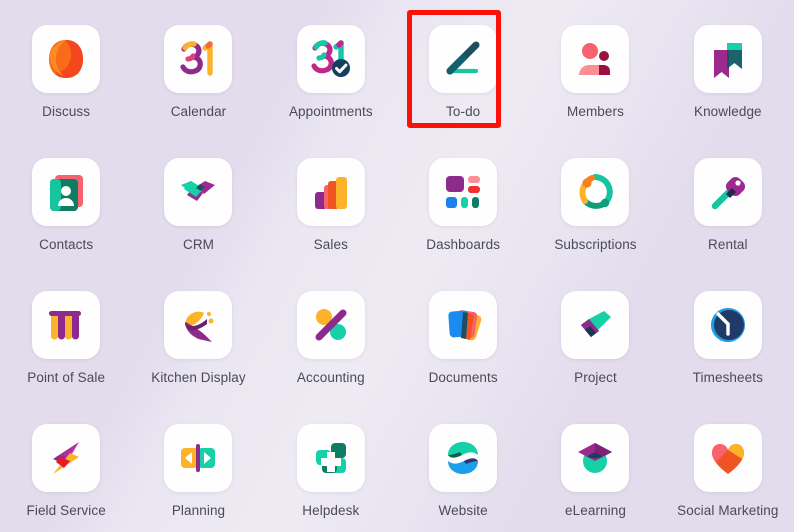 The image size is (794, 532). Describe the element at coordinates (66, 244) in the screenshot. I see `app-label: Contacts` at that location.